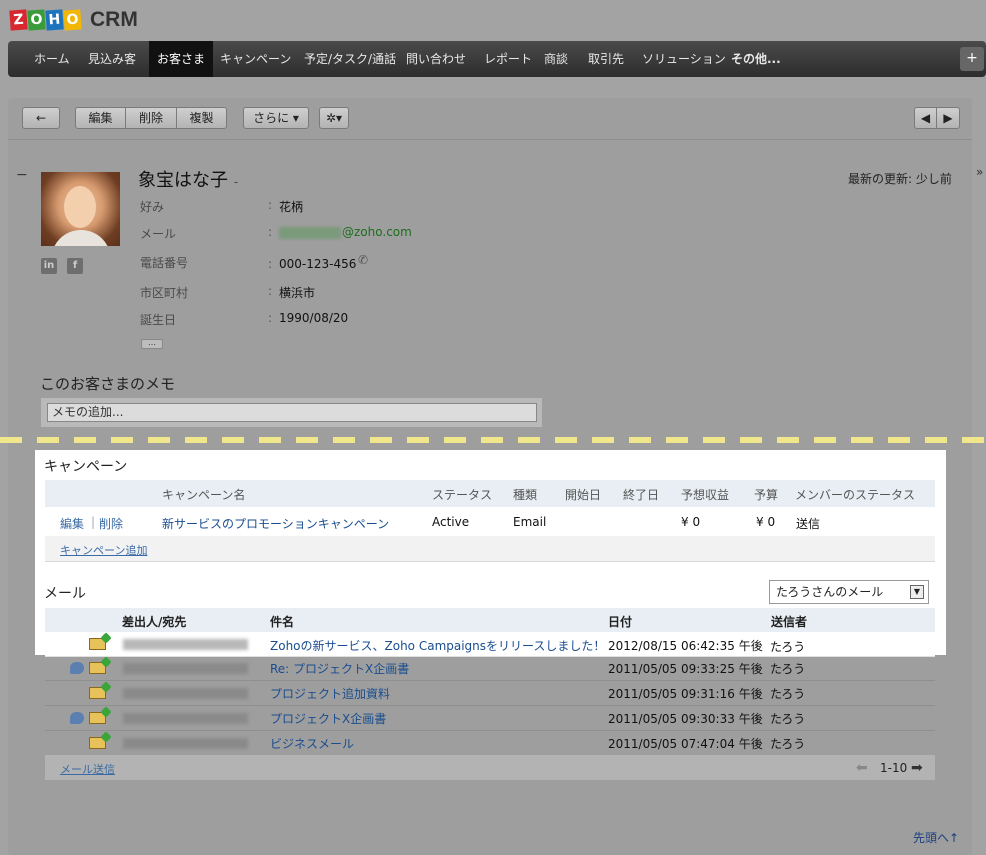 The width and height of the screenshot is (986, 855). I want to click on mail-date: 2011/05/05 09:31:16 午後, so click(685, 694).